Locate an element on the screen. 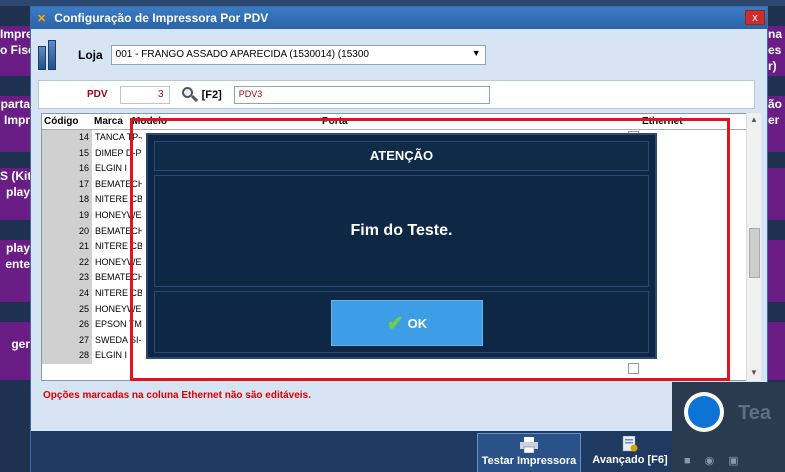 Image resolution: width=785 pixels, height=472 pixels. scroll-up-icon: ▲ is located at coordinates (754, 119).